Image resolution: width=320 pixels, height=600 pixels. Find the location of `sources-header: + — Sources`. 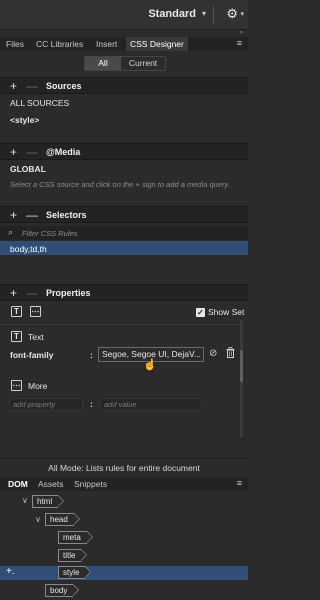

sources-header: + — Sources is located at coordinates (124, 85).